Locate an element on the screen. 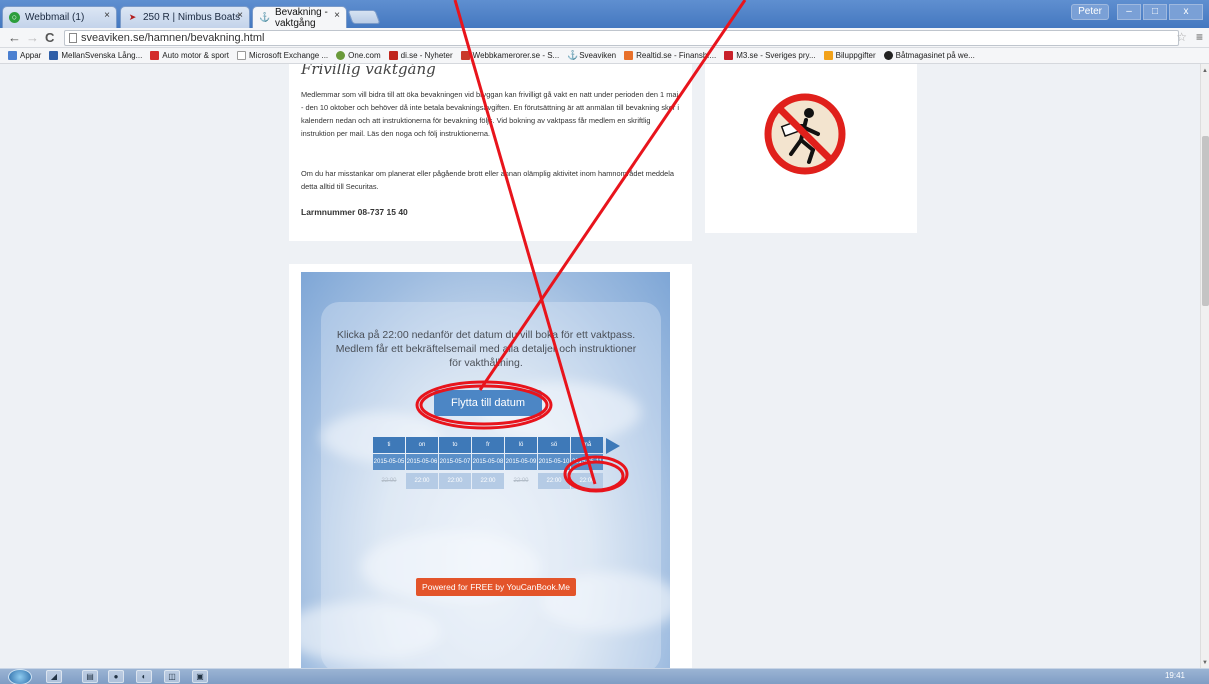 The width and height of the screenshot is (1209, 684). taskbar-app: ◐ is located at coordinates (144, 676).